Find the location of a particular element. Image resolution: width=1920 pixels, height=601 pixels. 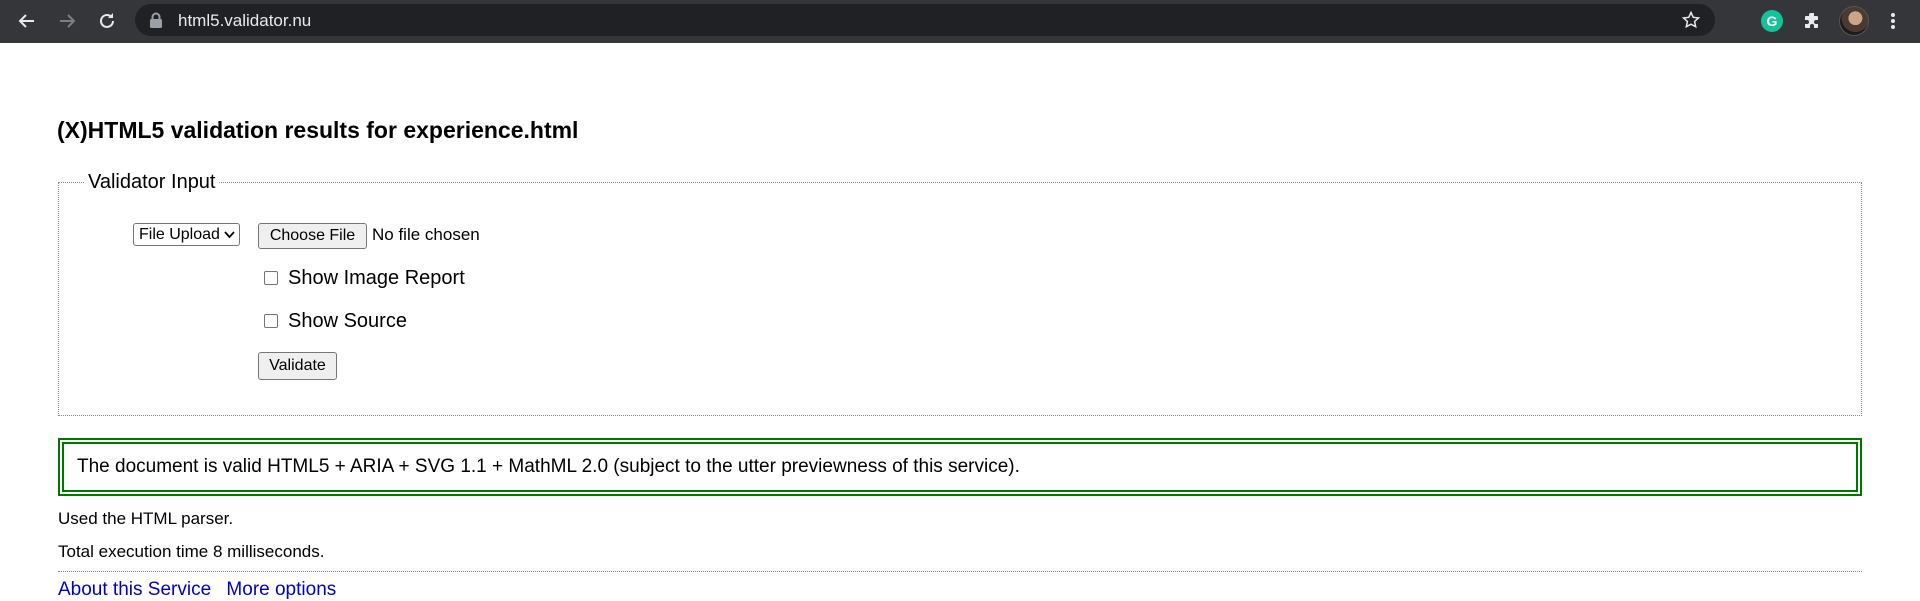

show-image-report-checkbox is located at coordinates (271, 278).